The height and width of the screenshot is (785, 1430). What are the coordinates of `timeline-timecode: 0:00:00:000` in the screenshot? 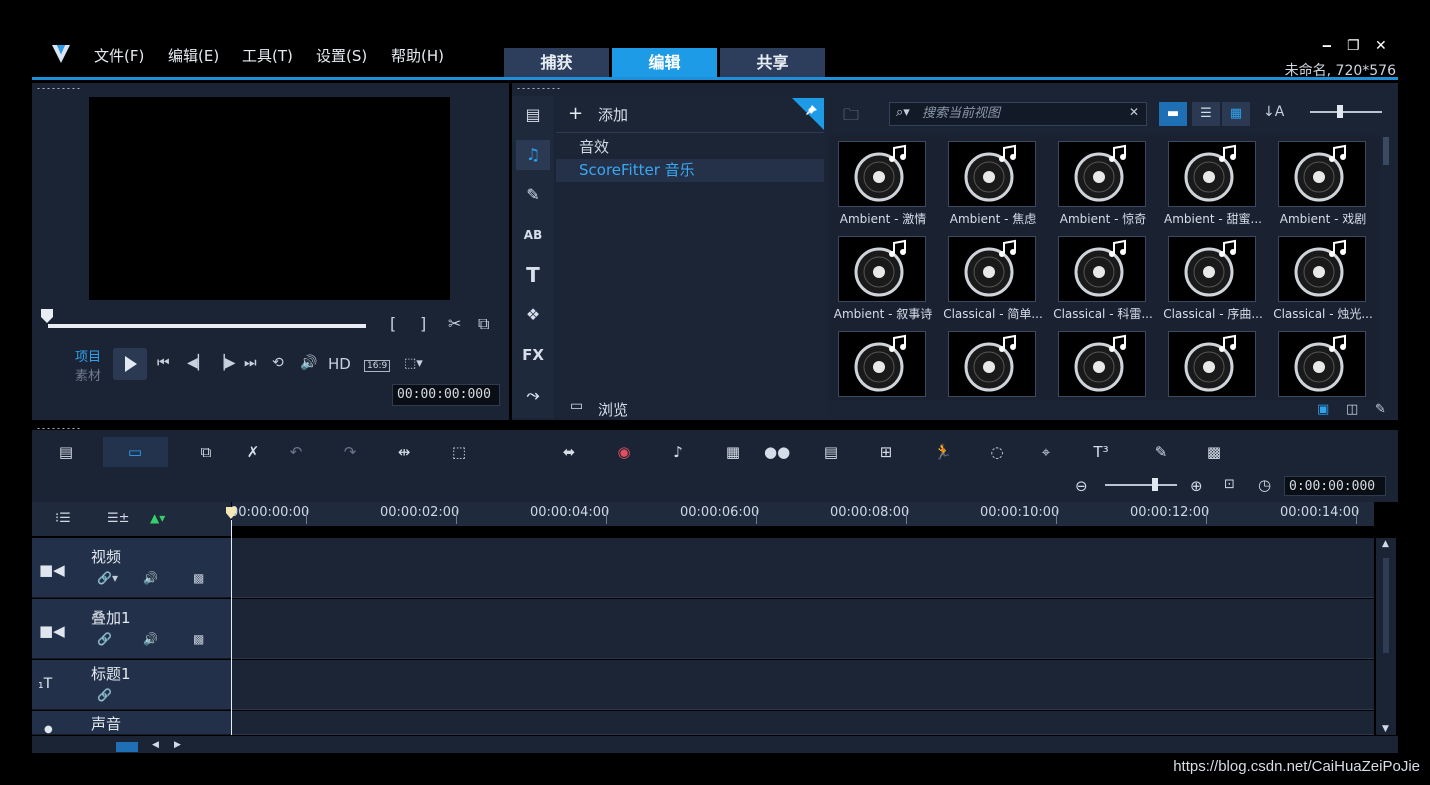 It's located at (1335, 486).